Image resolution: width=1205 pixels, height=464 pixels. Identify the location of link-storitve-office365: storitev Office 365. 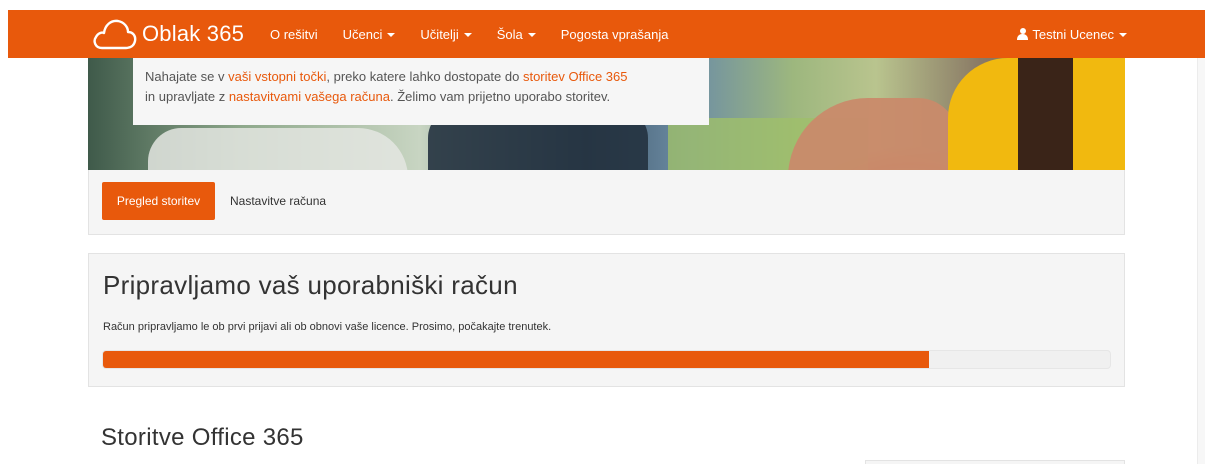
(575, 76).